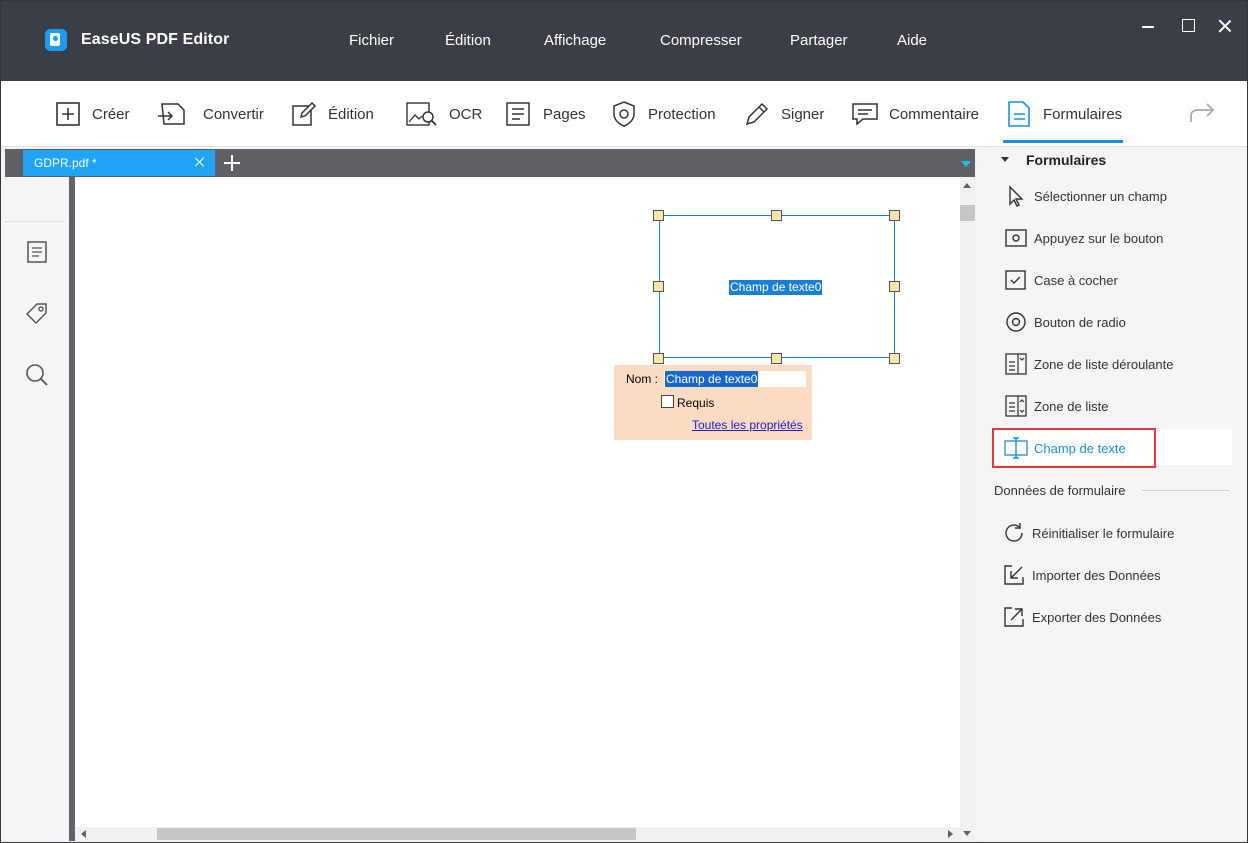 The image size is (1248, 843). What do you see at coordinates (1060, 490) in the screenshot?
I see `form-data-section-title: Données de formulaire` at bounding box center [1060, 490].